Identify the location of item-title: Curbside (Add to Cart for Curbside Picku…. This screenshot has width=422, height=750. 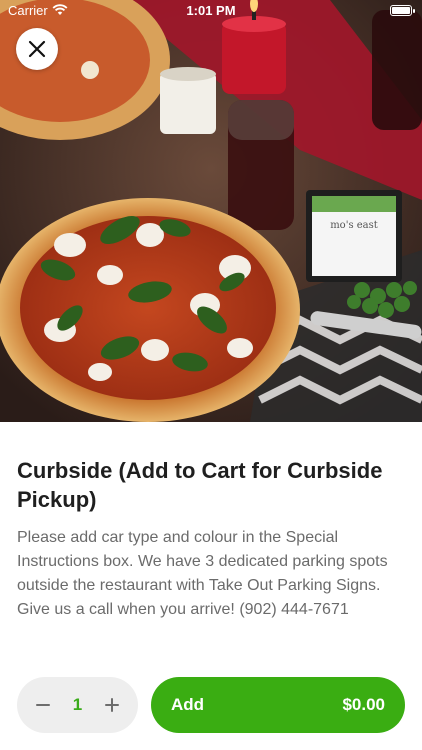
(200, 485).